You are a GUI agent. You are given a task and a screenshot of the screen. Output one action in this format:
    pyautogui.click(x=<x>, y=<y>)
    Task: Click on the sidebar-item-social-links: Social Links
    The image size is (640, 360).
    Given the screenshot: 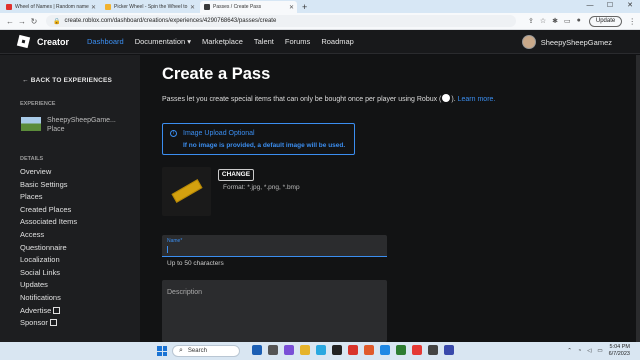 What is the action you would take?
    pyautogui.click(x=48, y=273)
    